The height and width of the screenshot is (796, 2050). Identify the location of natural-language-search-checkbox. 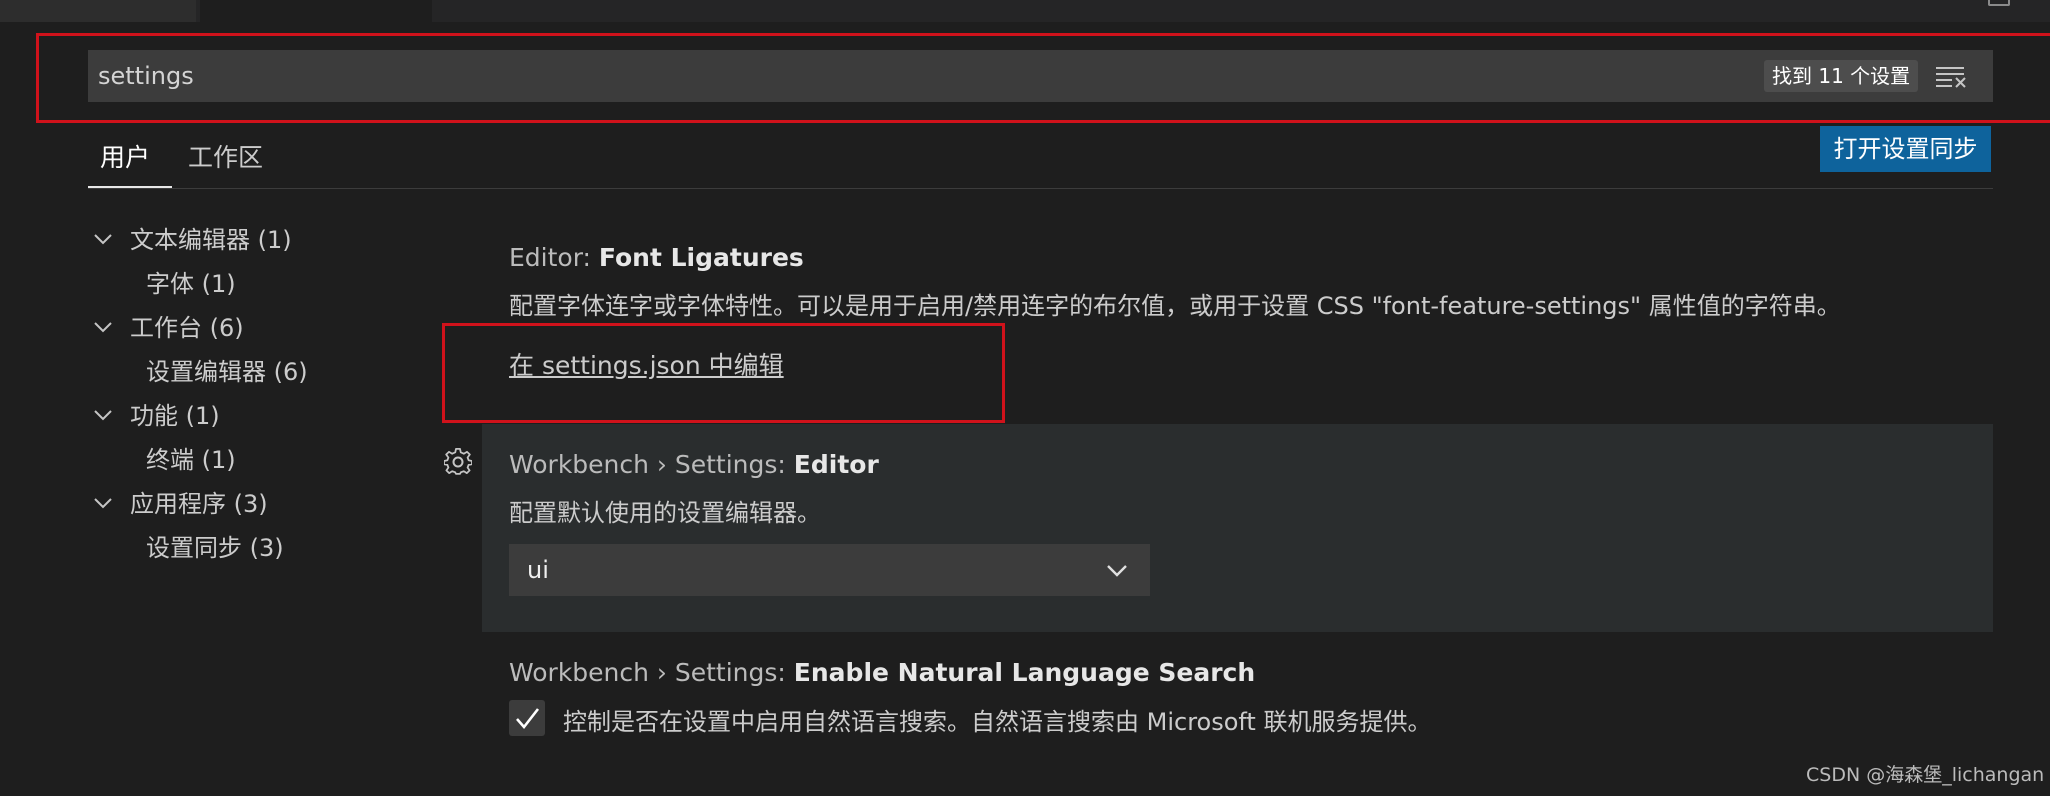
(527, 718).